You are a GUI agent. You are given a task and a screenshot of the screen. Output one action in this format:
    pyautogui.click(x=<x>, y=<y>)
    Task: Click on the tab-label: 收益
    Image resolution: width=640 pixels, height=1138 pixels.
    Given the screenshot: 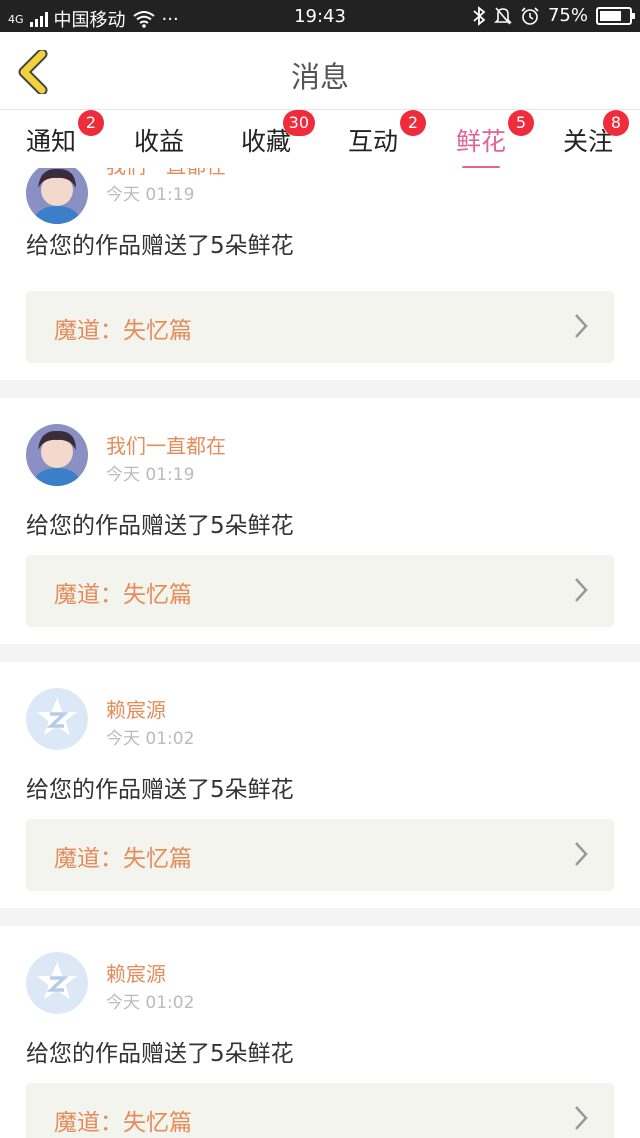 What is the action you would take?
    pyautogui.click(x=159, y=141)
    